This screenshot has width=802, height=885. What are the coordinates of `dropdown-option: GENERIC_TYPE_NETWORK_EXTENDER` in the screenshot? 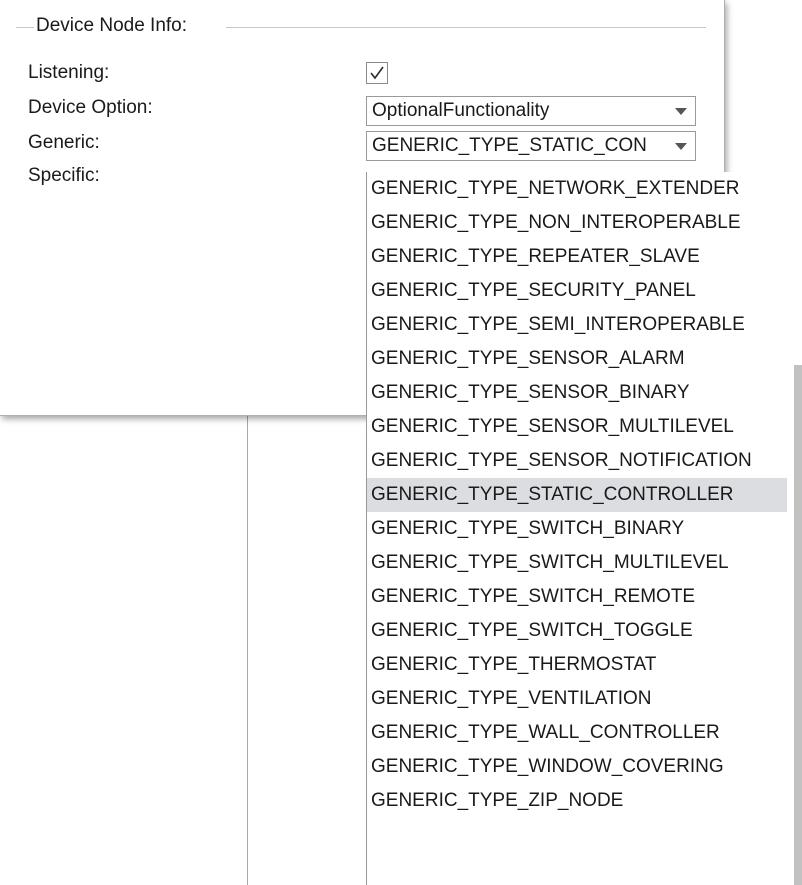 It's located at (577, 189).